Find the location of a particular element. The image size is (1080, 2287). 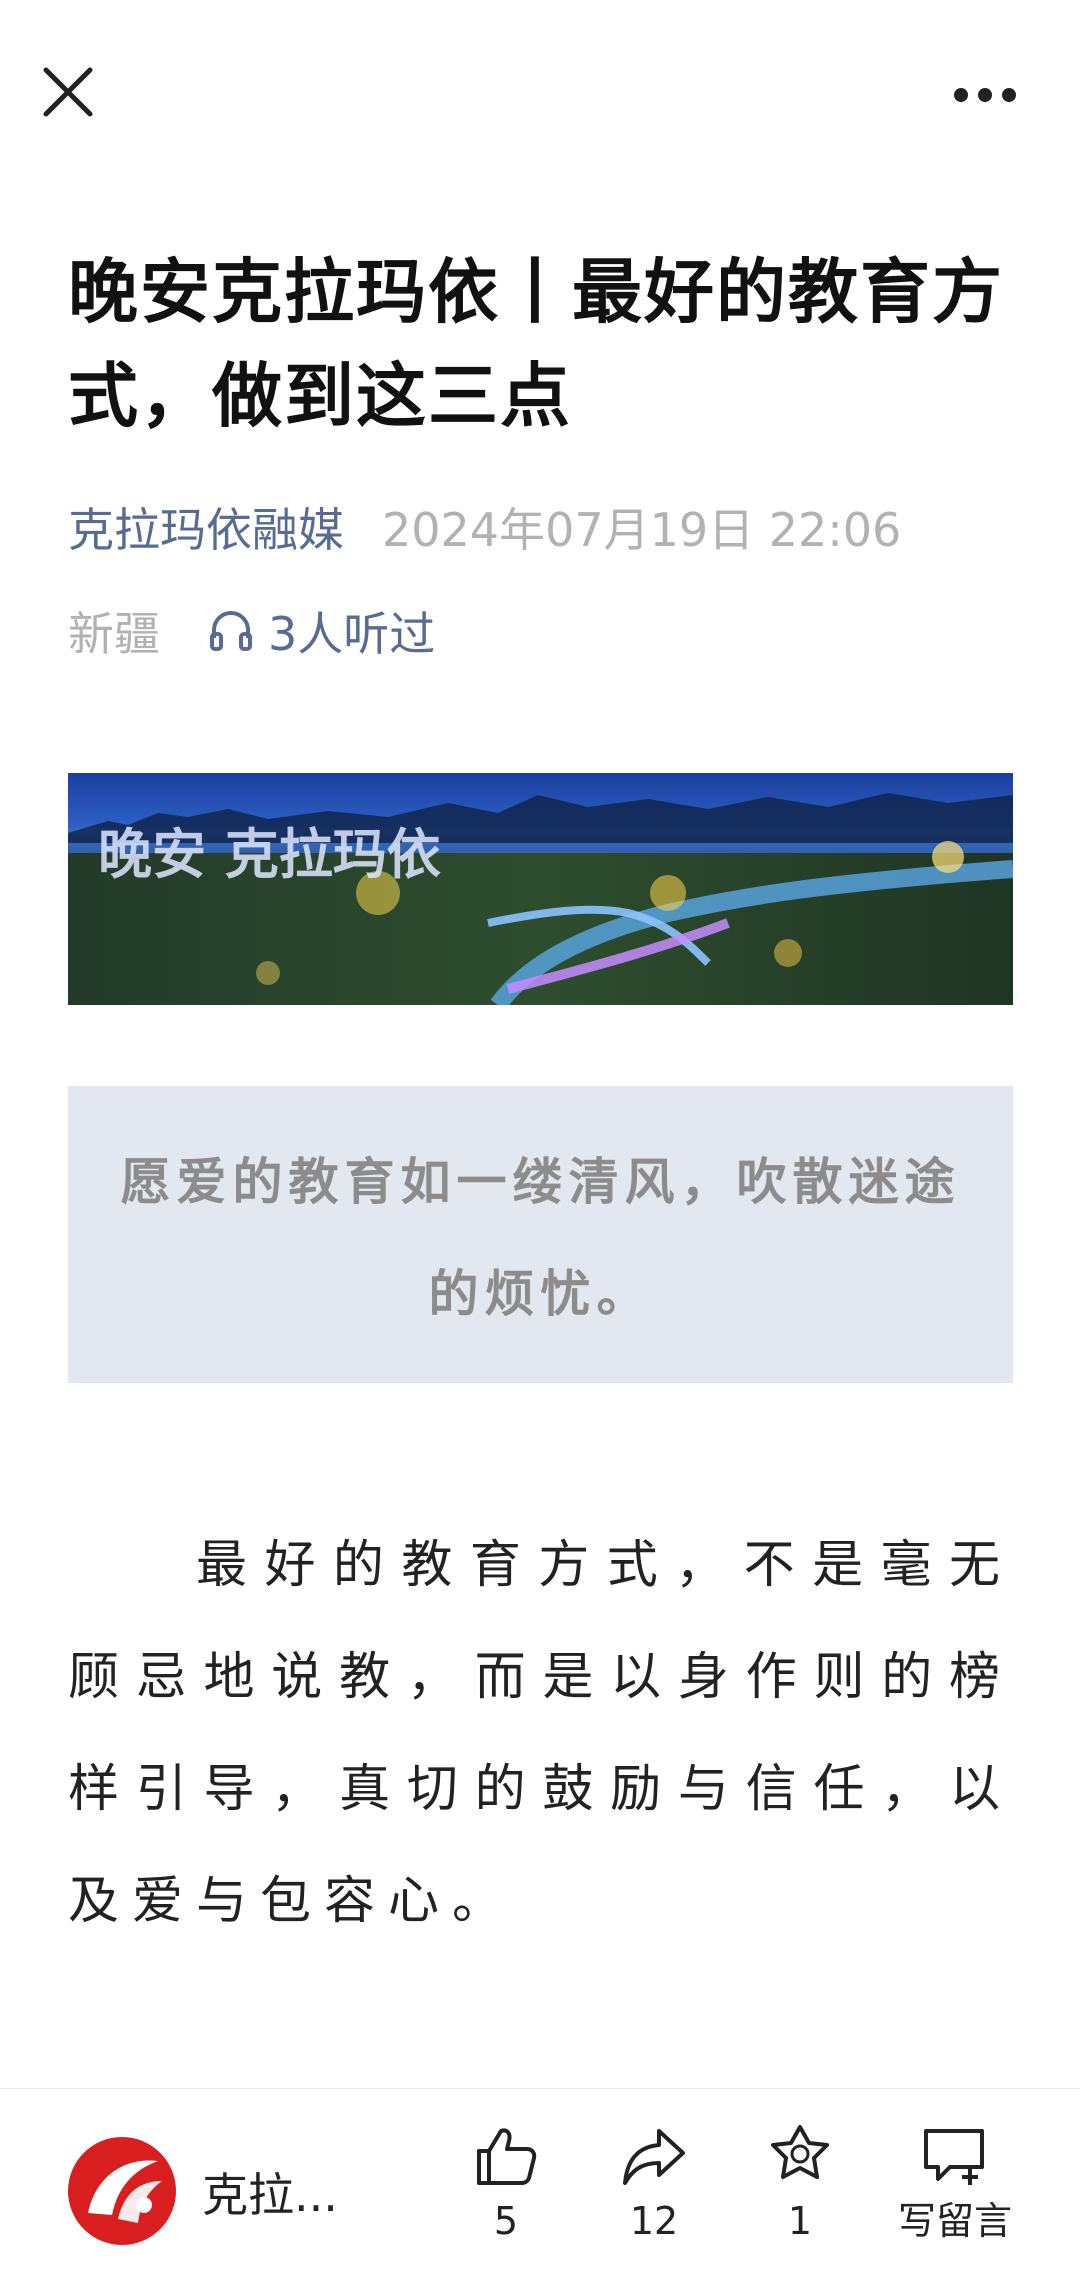

article-meta: 克拉玛依融媒 2024年07月19日 22:06 is located at coordinates (484, 527).